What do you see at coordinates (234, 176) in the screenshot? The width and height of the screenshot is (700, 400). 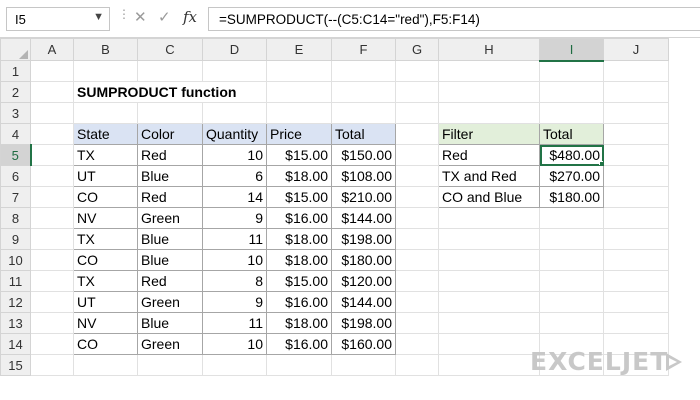 I see `table-cell-quantity: 6` at bounding box center [234, 176].